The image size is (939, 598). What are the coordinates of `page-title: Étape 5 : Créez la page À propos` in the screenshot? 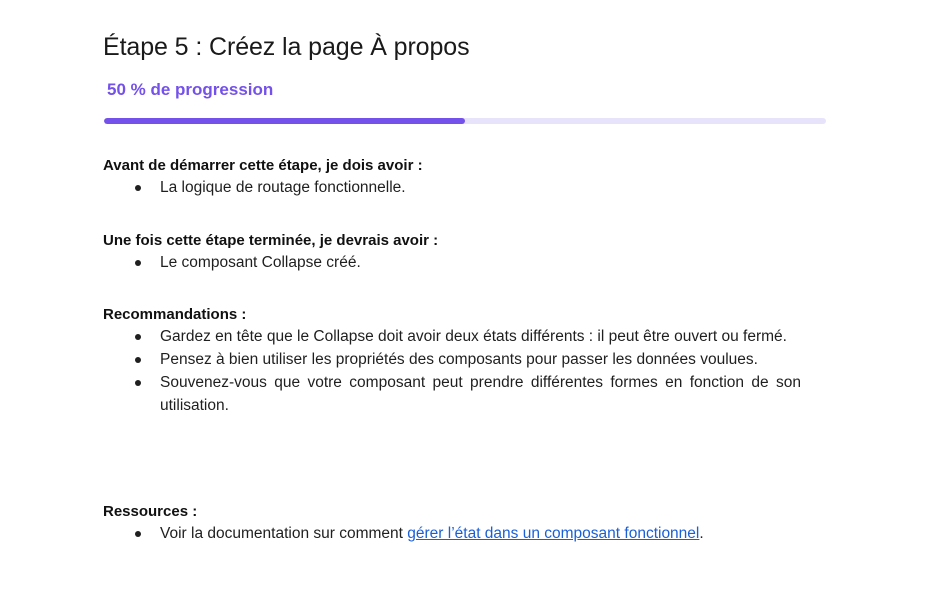 It's located at (286, 47).